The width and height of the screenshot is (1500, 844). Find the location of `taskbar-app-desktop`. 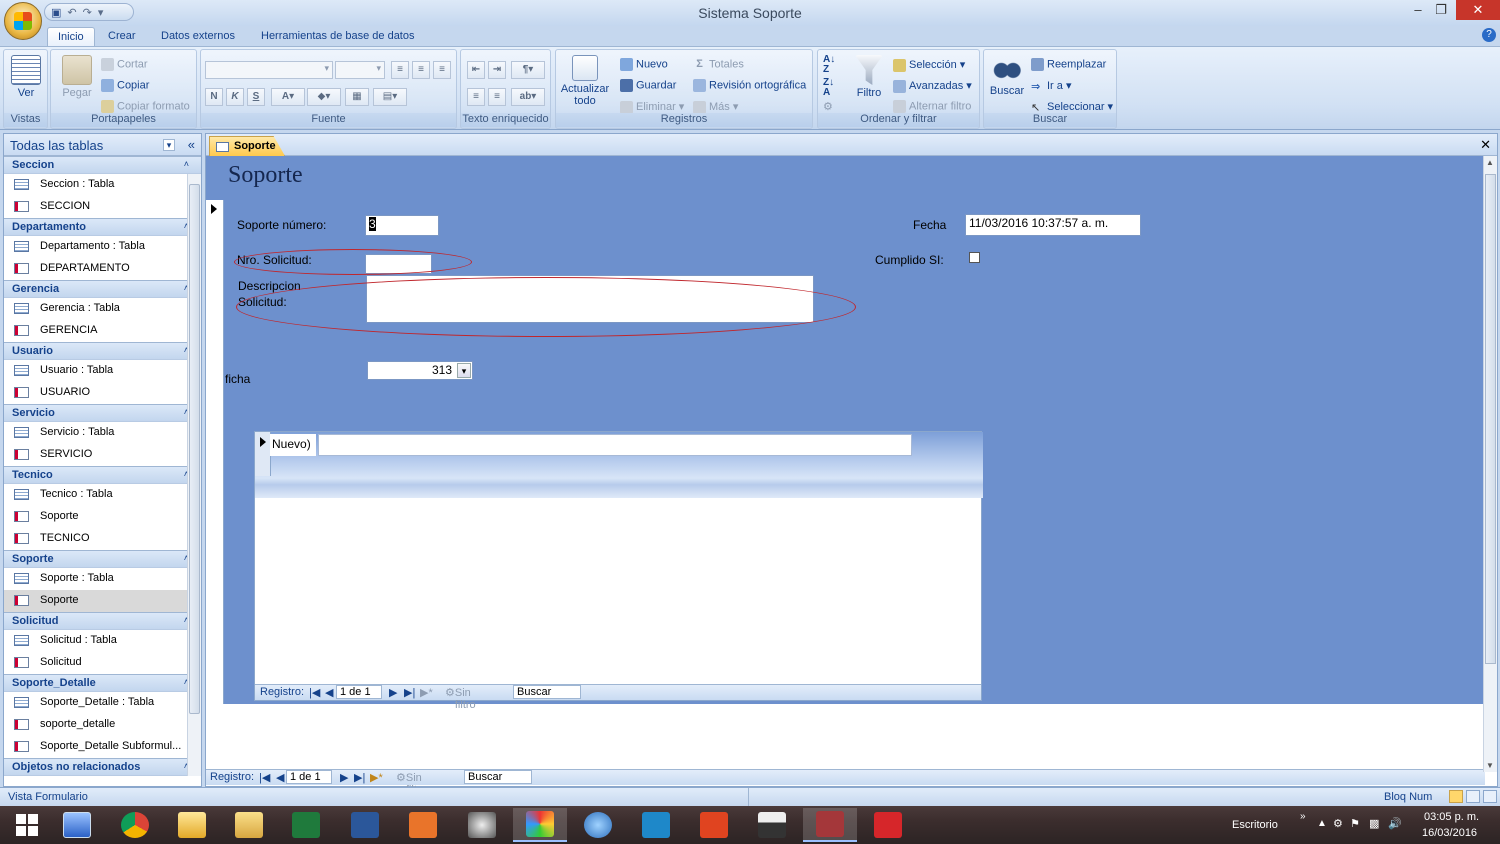

taskbar-app-desktop is located at coordinates (77, 825).